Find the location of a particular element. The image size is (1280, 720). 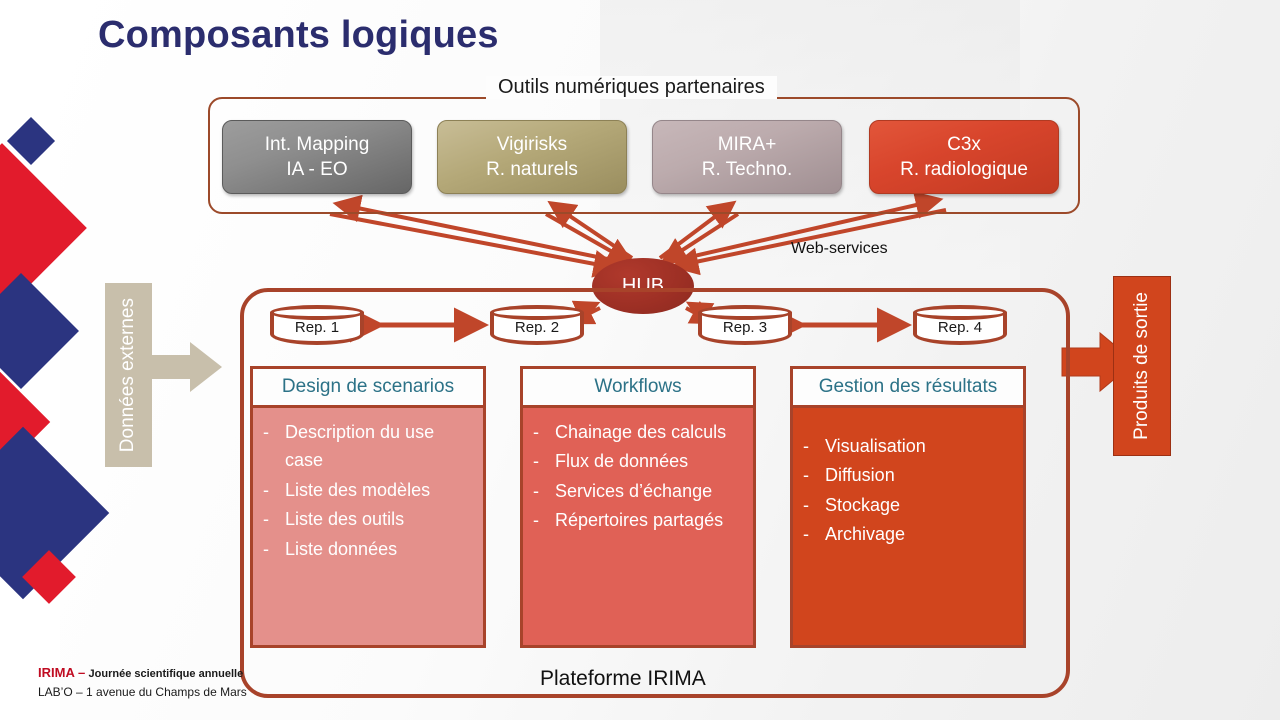

list-item: - Services d’échange is located at coordinates (638, 491).